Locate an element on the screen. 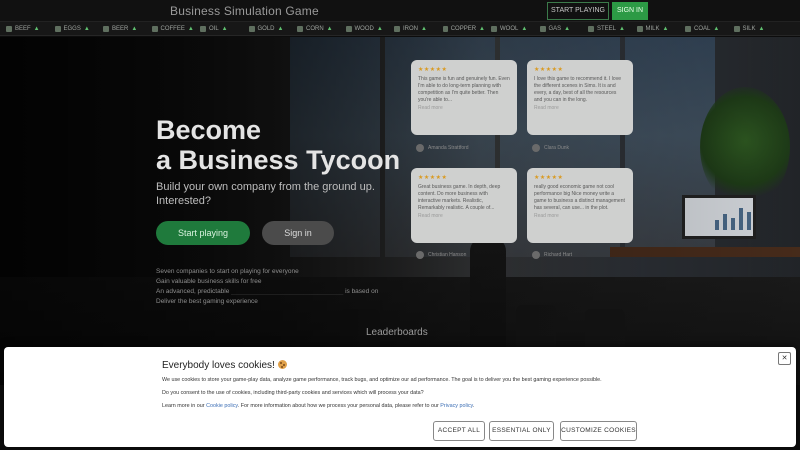  ticker-label: WOOD is located at coordinates (364, 28).